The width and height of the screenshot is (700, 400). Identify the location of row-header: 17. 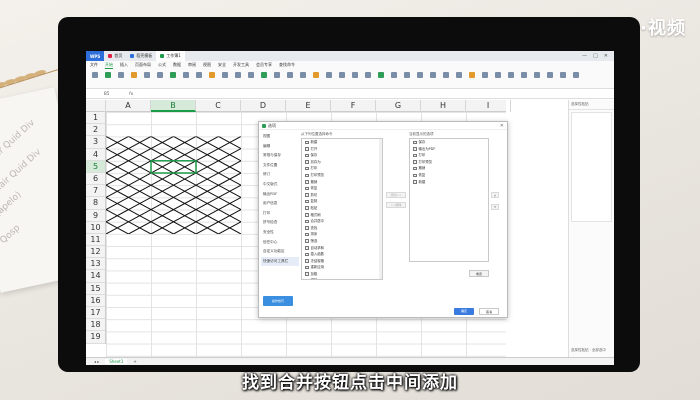
(95, 313).